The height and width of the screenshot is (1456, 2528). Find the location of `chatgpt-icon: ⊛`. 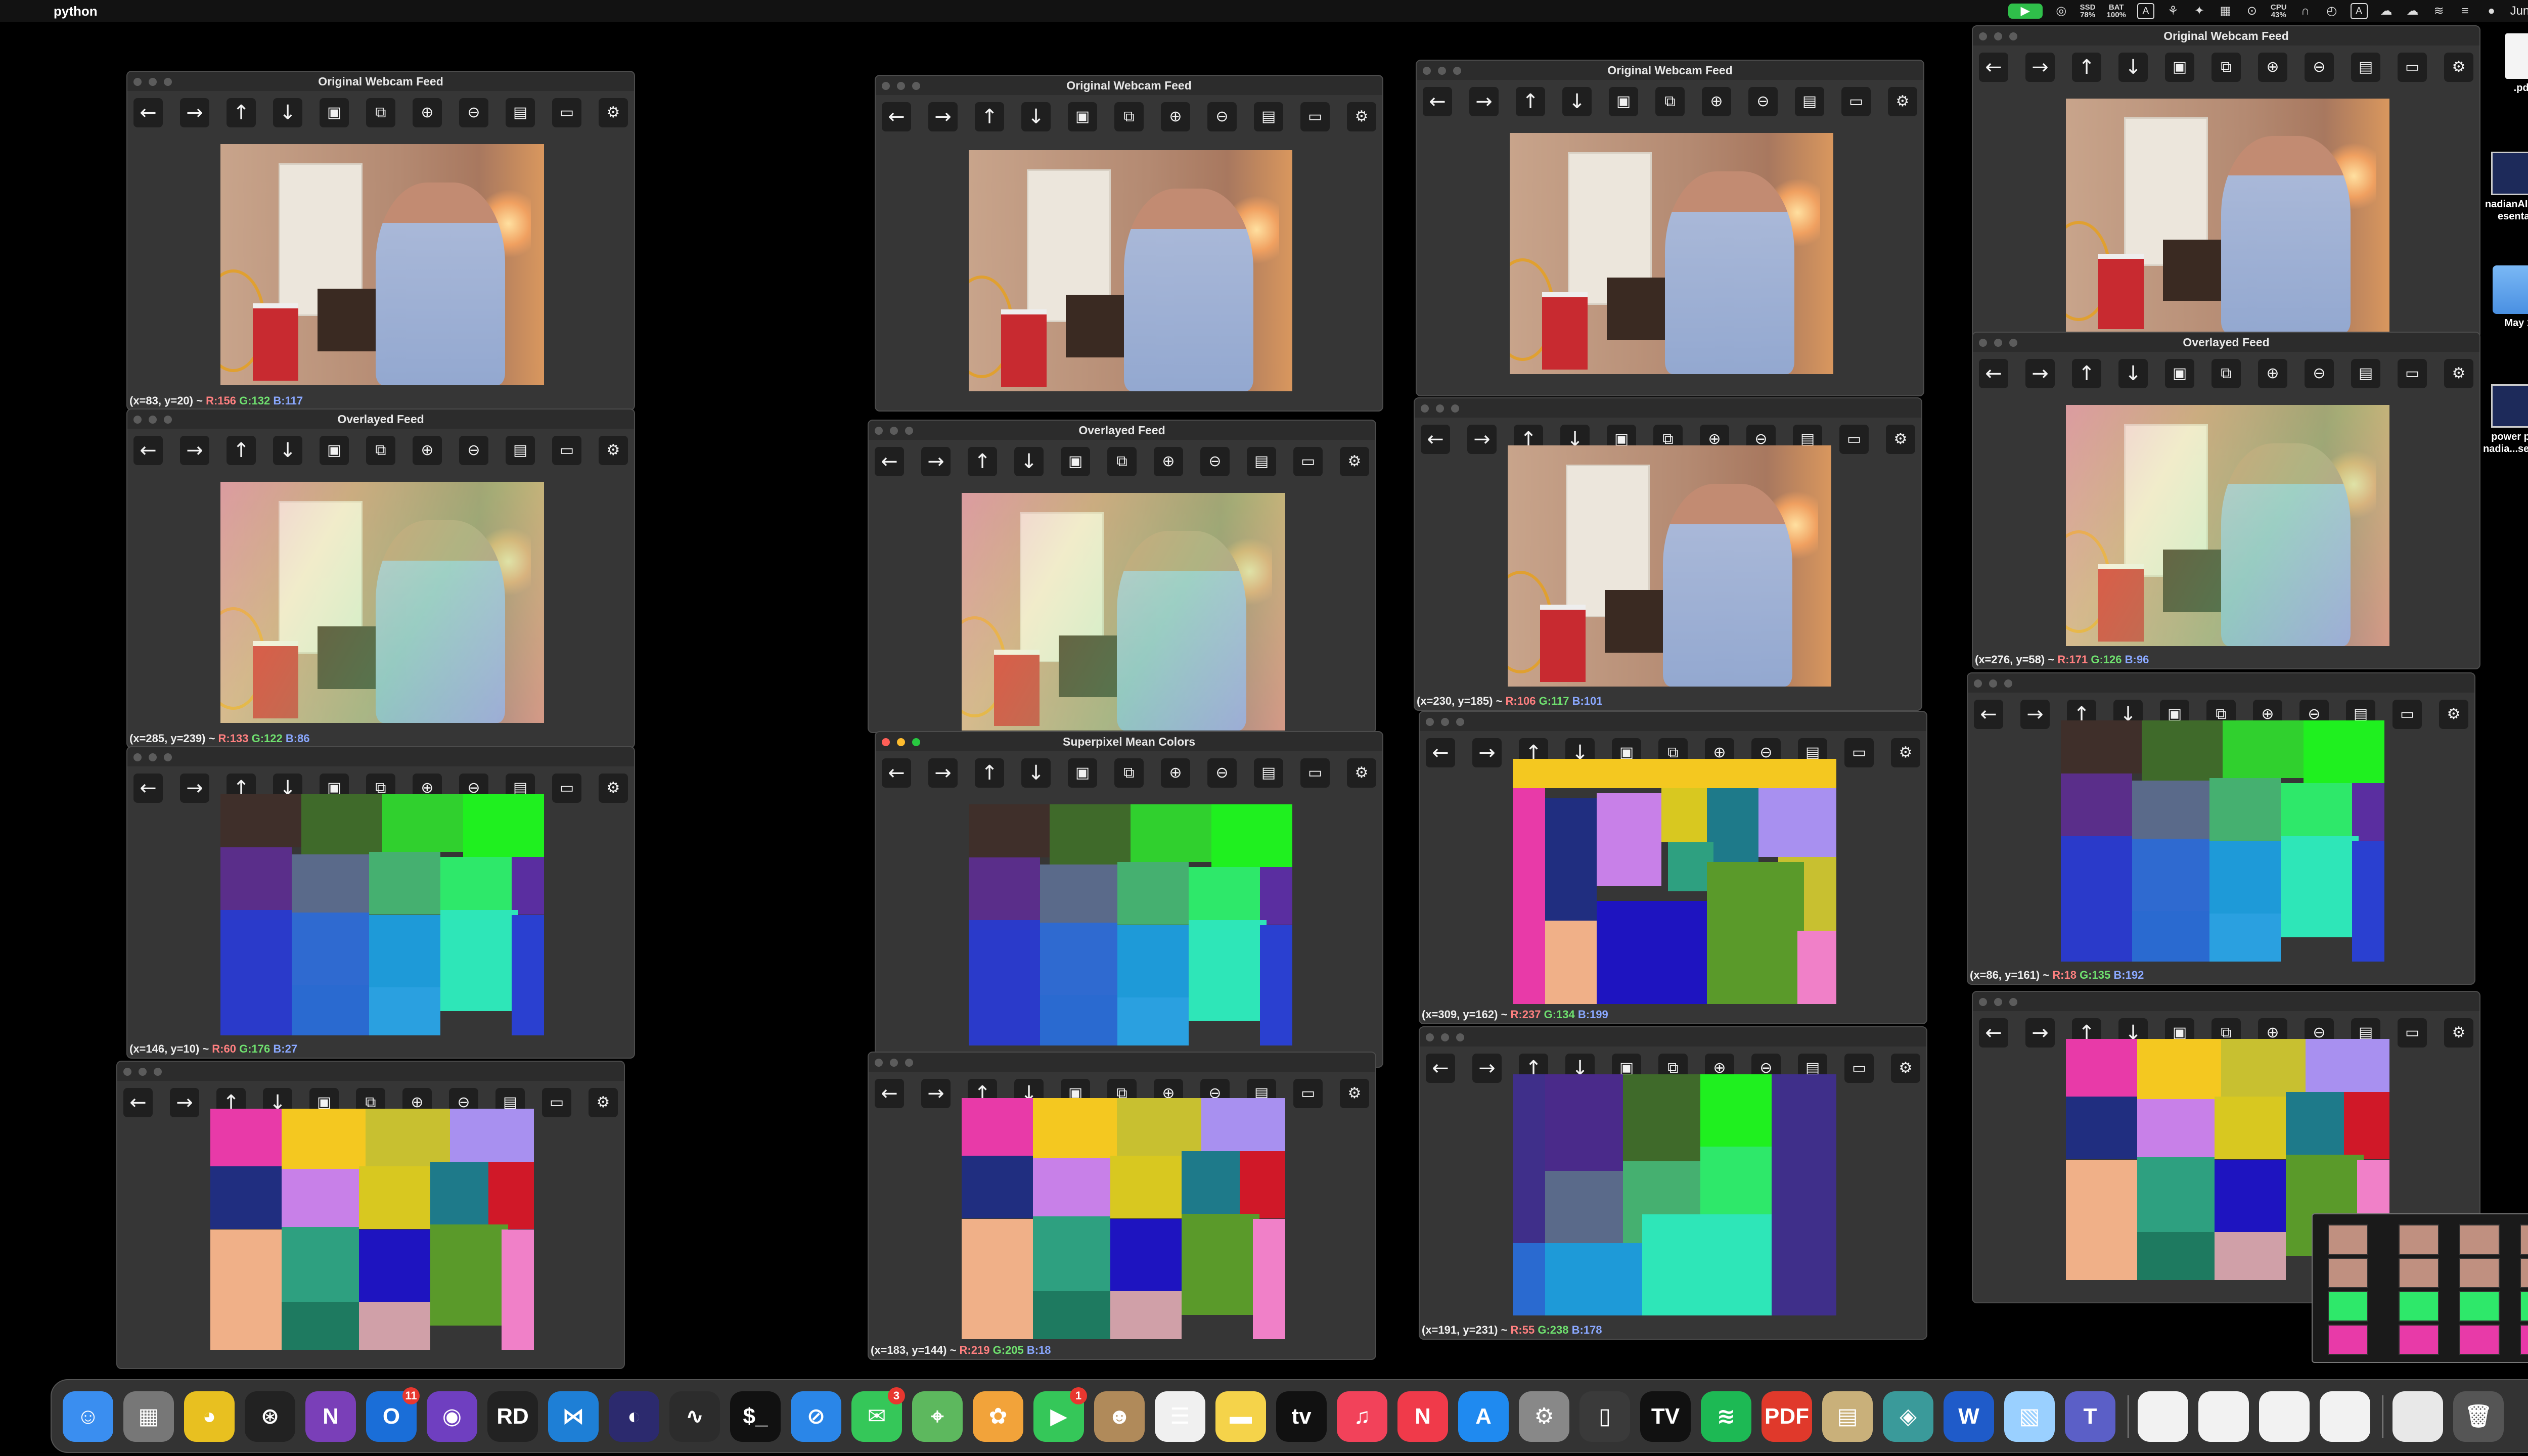

chatgpt-icon: ⊛ is located at coordinates (270, 1416).